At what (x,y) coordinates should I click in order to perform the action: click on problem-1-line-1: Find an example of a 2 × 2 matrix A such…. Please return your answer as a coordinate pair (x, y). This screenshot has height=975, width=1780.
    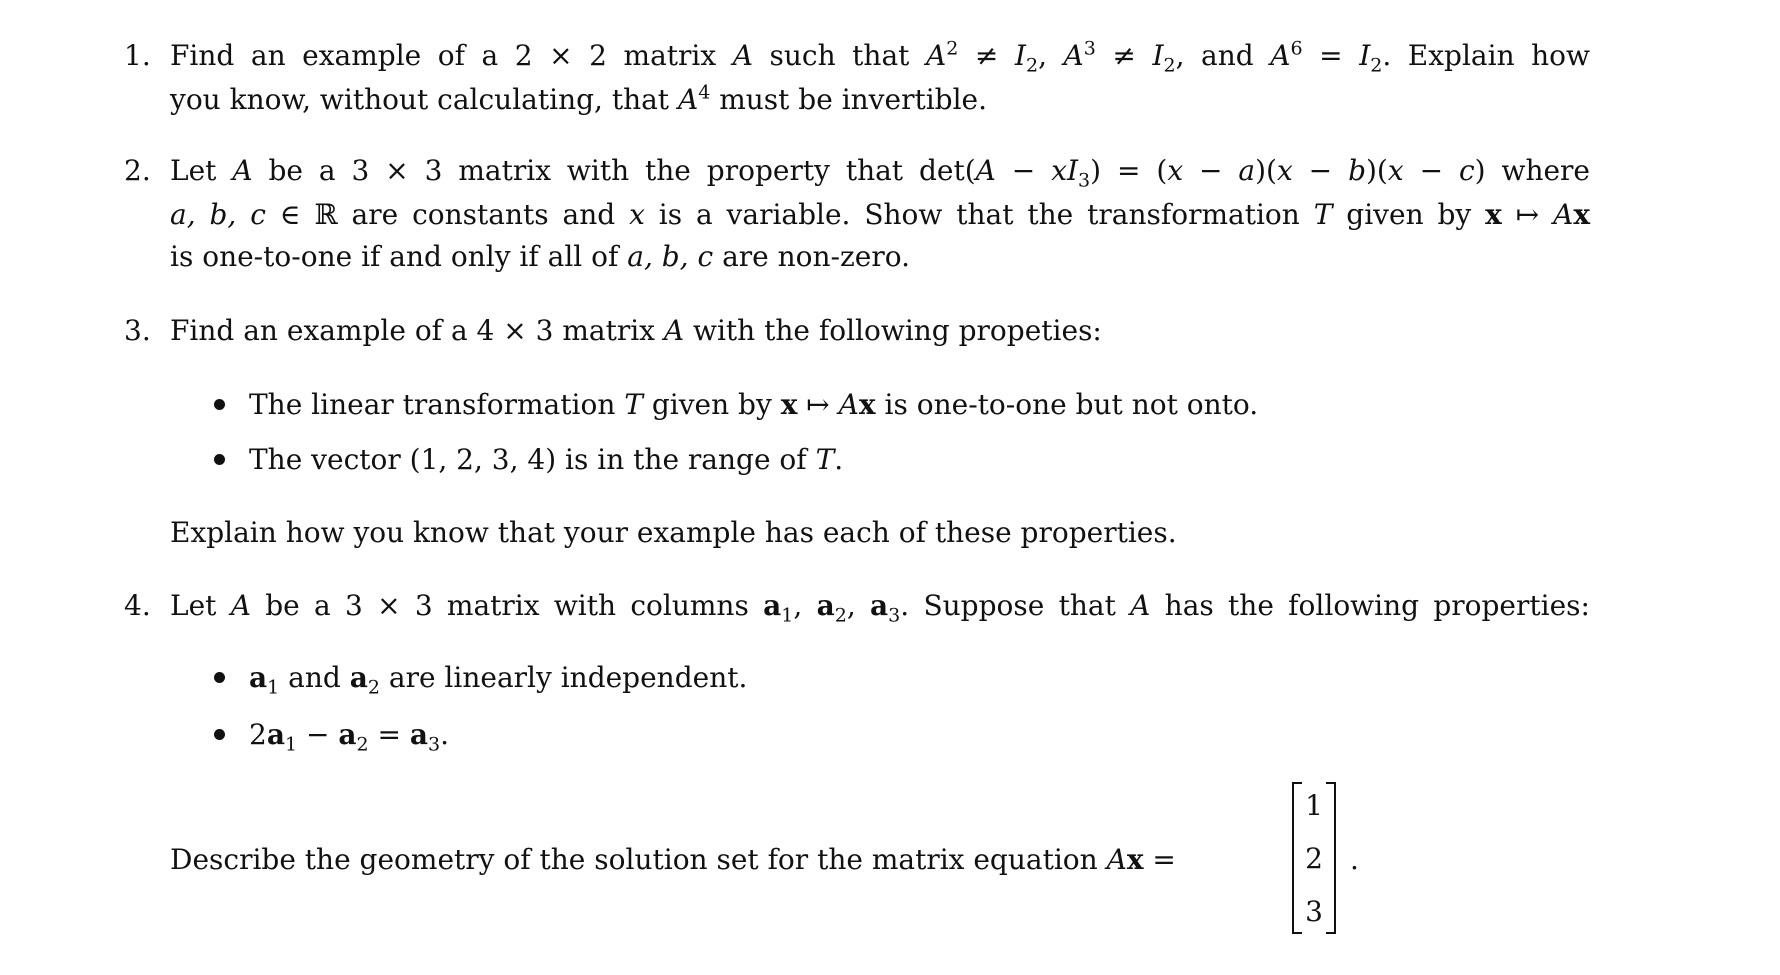
    Looking at the image, I should click on (880, 57).